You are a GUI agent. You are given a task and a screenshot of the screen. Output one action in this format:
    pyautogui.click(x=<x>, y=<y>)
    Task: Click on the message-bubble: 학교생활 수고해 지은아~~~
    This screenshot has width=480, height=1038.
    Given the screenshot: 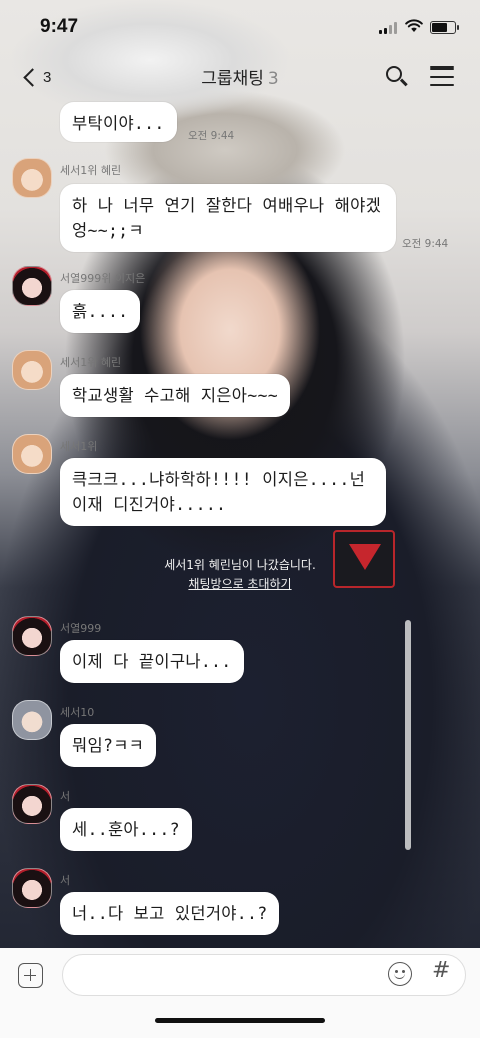 What is the action you would take?
    pyautogui.click(x=175, y=395)
    